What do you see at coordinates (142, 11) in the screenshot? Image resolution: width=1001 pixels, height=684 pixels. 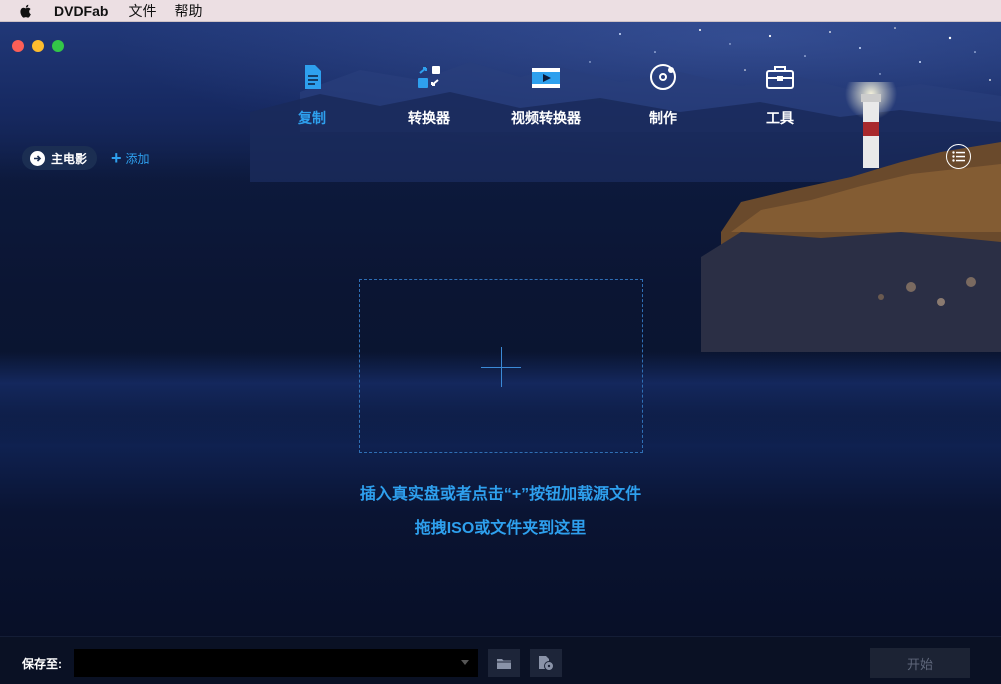 I see `menu-file: 文件` at bounding box center [142, 11].